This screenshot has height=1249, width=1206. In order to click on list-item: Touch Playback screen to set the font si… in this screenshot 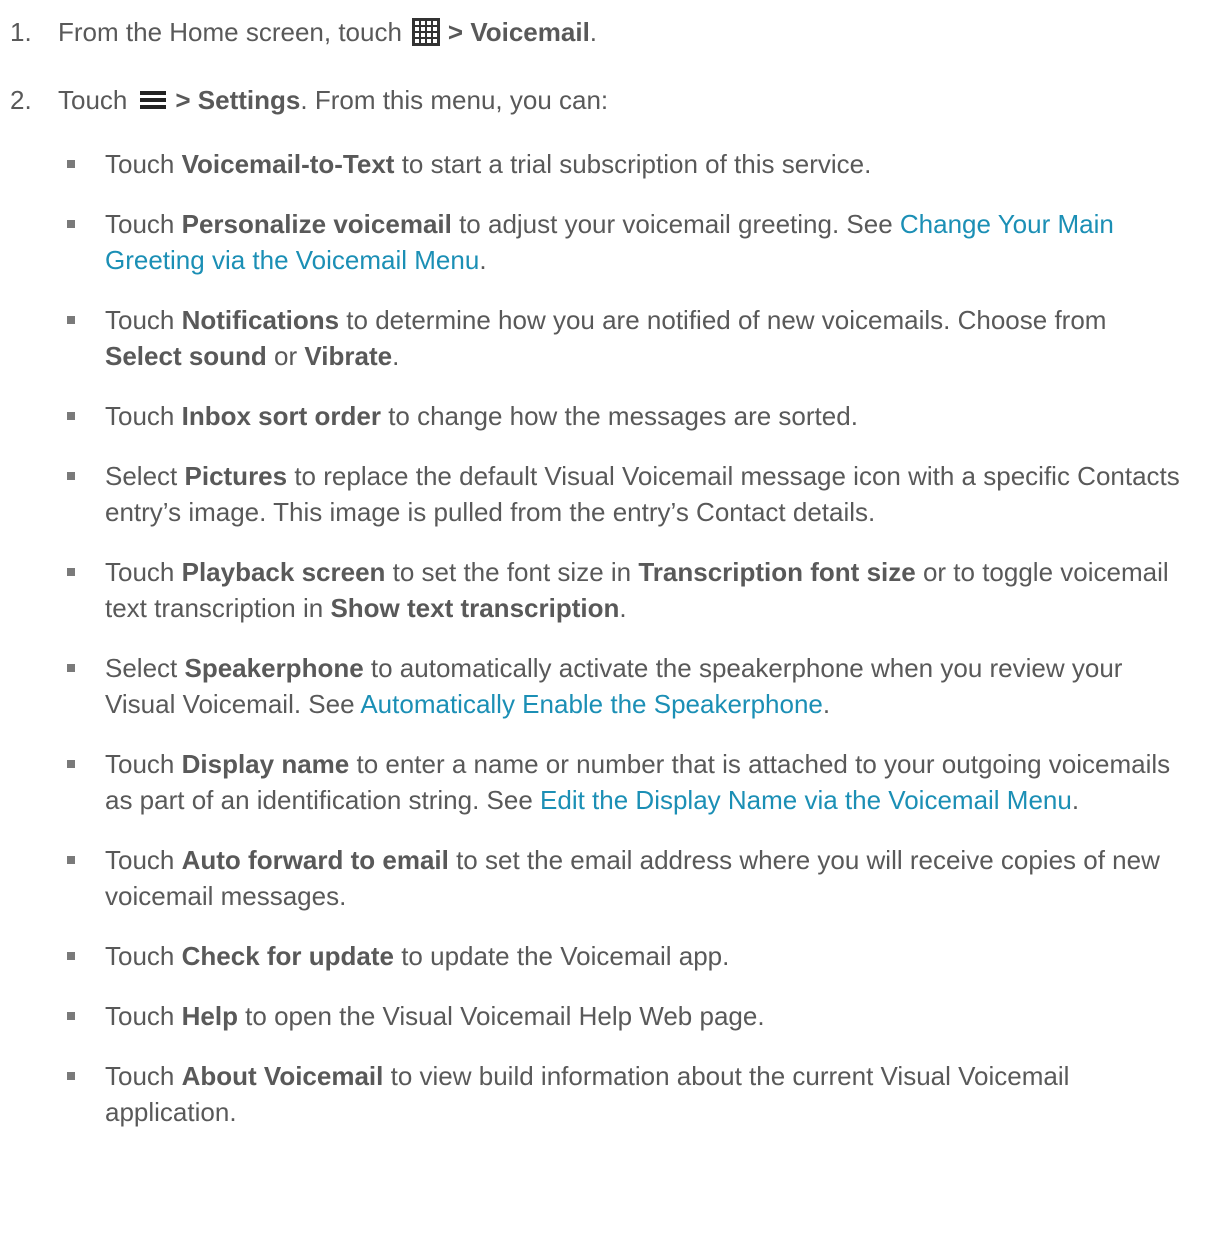, I will do `click(603, 590)`.